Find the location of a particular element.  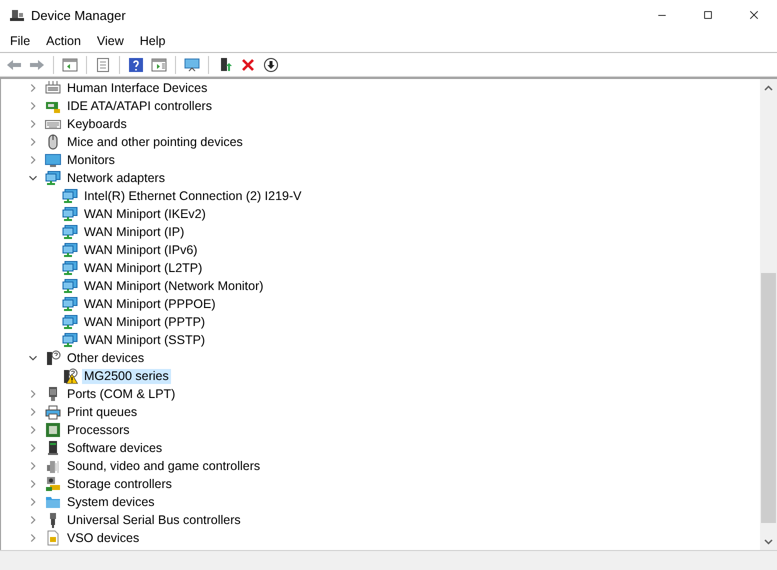

help-icon is located at coordinates (136, 64).